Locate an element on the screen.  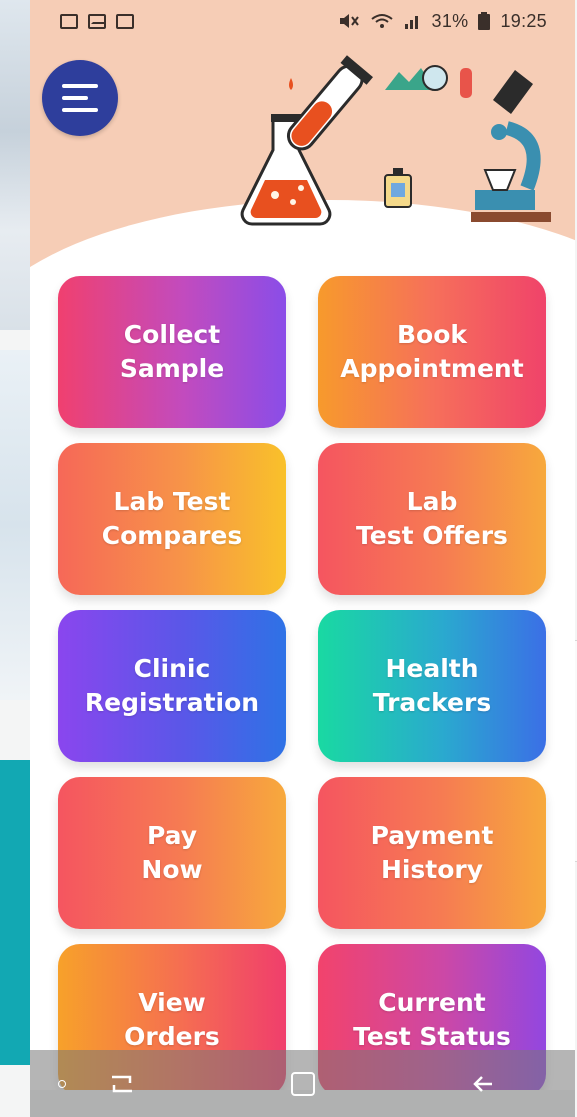
status-right-icons: 31% 19:25 is located at coordinates (442, 21).